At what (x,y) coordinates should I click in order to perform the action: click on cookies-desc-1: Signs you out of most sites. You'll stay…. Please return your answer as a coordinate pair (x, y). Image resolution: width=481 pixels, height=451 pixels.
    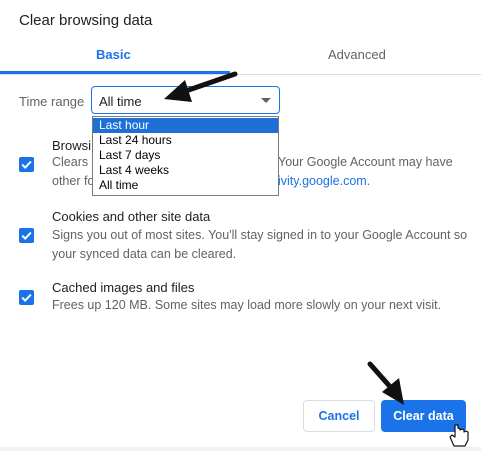
    Looking at the image, I should click on (260, 235).